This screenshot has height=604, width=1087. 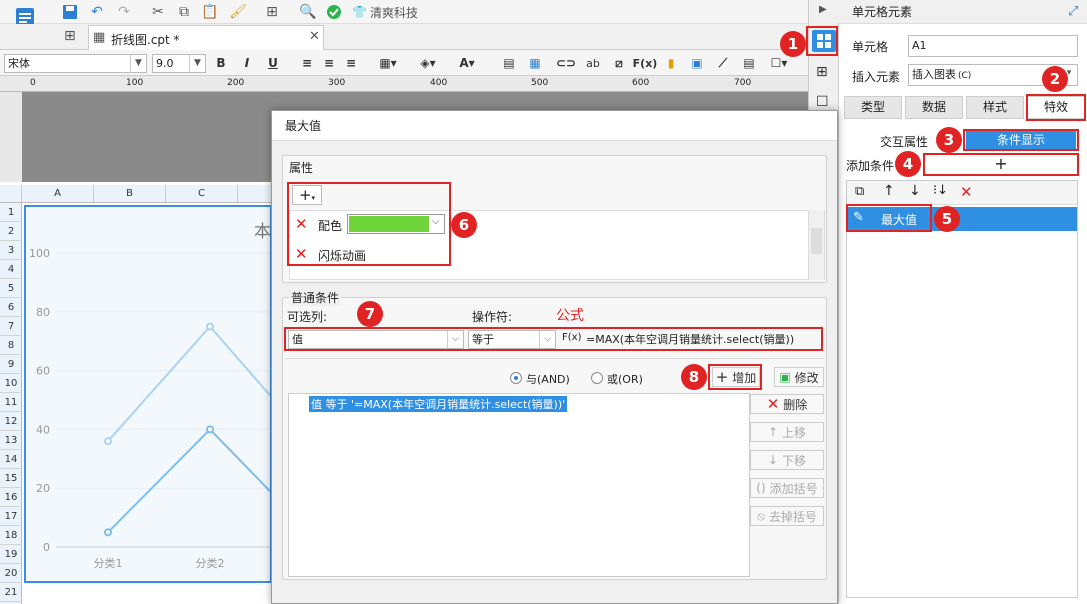 I want to click on property-scrollbar, so click(x=816, y=245).